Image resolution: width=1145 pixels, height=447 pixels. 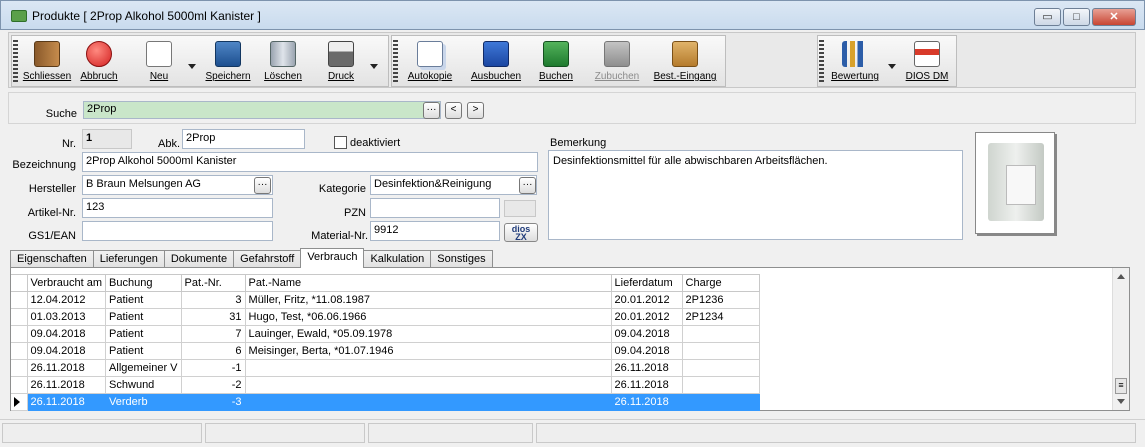 I want to click on buchen-button: Buchen, so click(x=556, y=62).